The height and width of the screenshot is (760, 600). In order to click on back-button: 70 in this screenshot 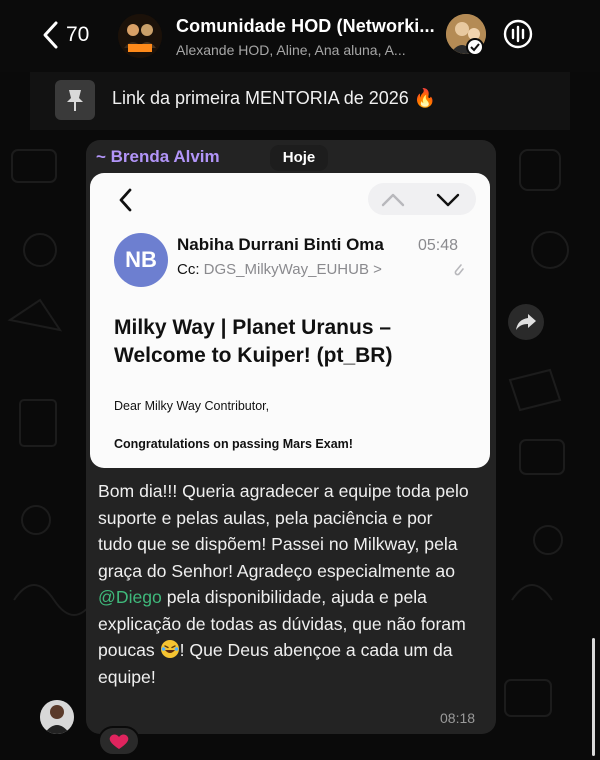, I will do `click(64, 35)`.